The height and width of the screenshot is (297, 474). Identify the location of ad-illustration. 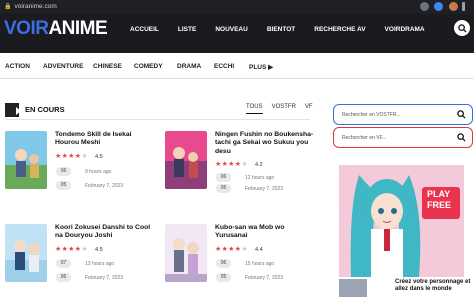
(401, 221).